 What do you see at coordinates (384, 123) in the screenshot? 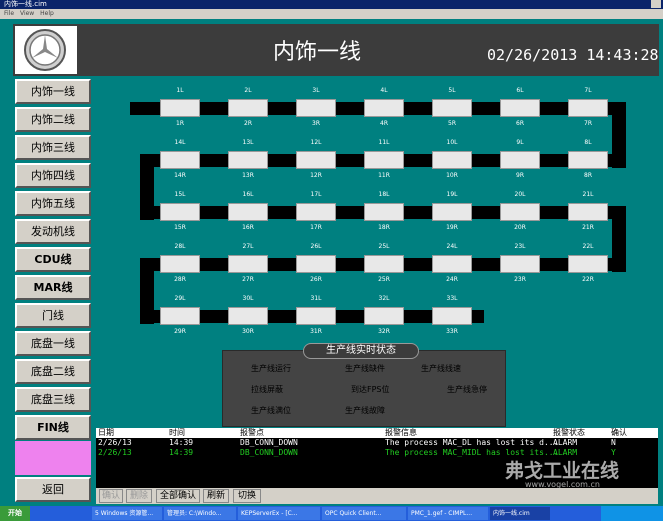
I see `station-label-bottom: 4R` at bounding box center [384, 123].